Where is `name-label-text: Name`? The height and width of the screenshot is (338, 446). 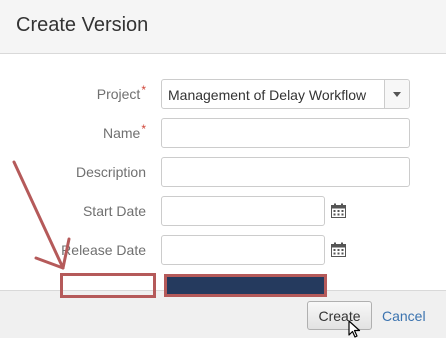 name-label-text: Name is located at coordinates (121, 133).